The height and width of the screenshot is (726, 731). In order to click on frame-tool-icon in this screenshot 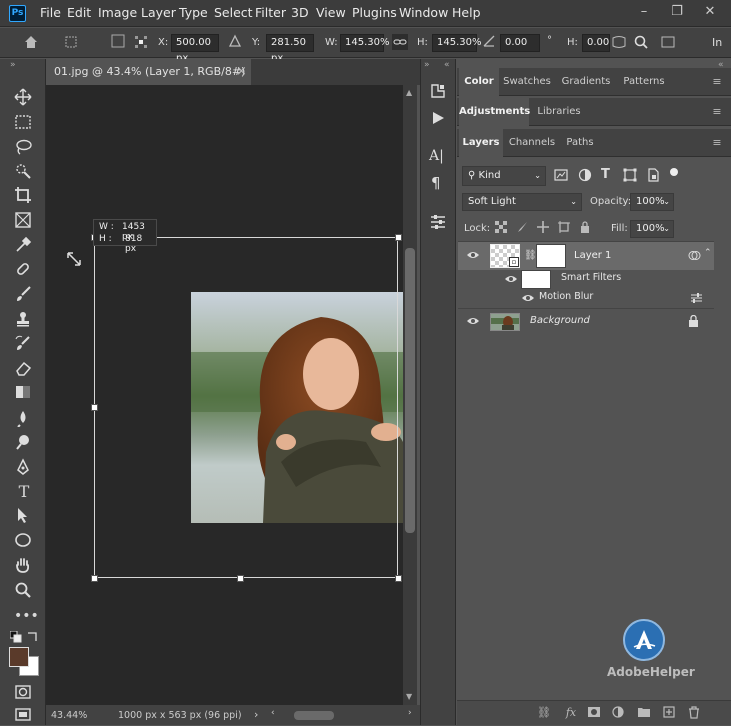, I will do `click(24, 221)`.